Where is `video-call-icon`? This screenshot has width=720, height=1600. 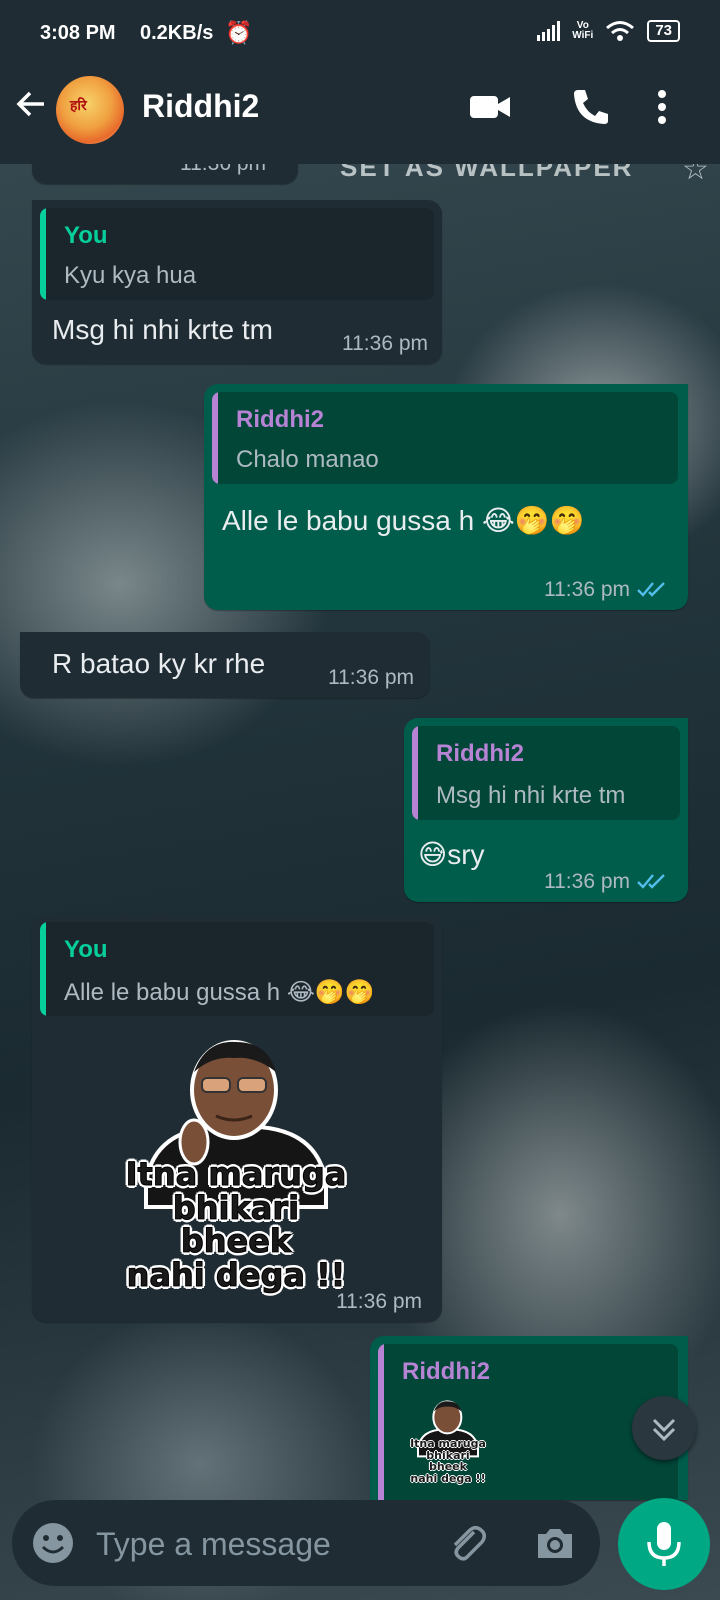
video-call-icon is located at coordinates (490, 107).